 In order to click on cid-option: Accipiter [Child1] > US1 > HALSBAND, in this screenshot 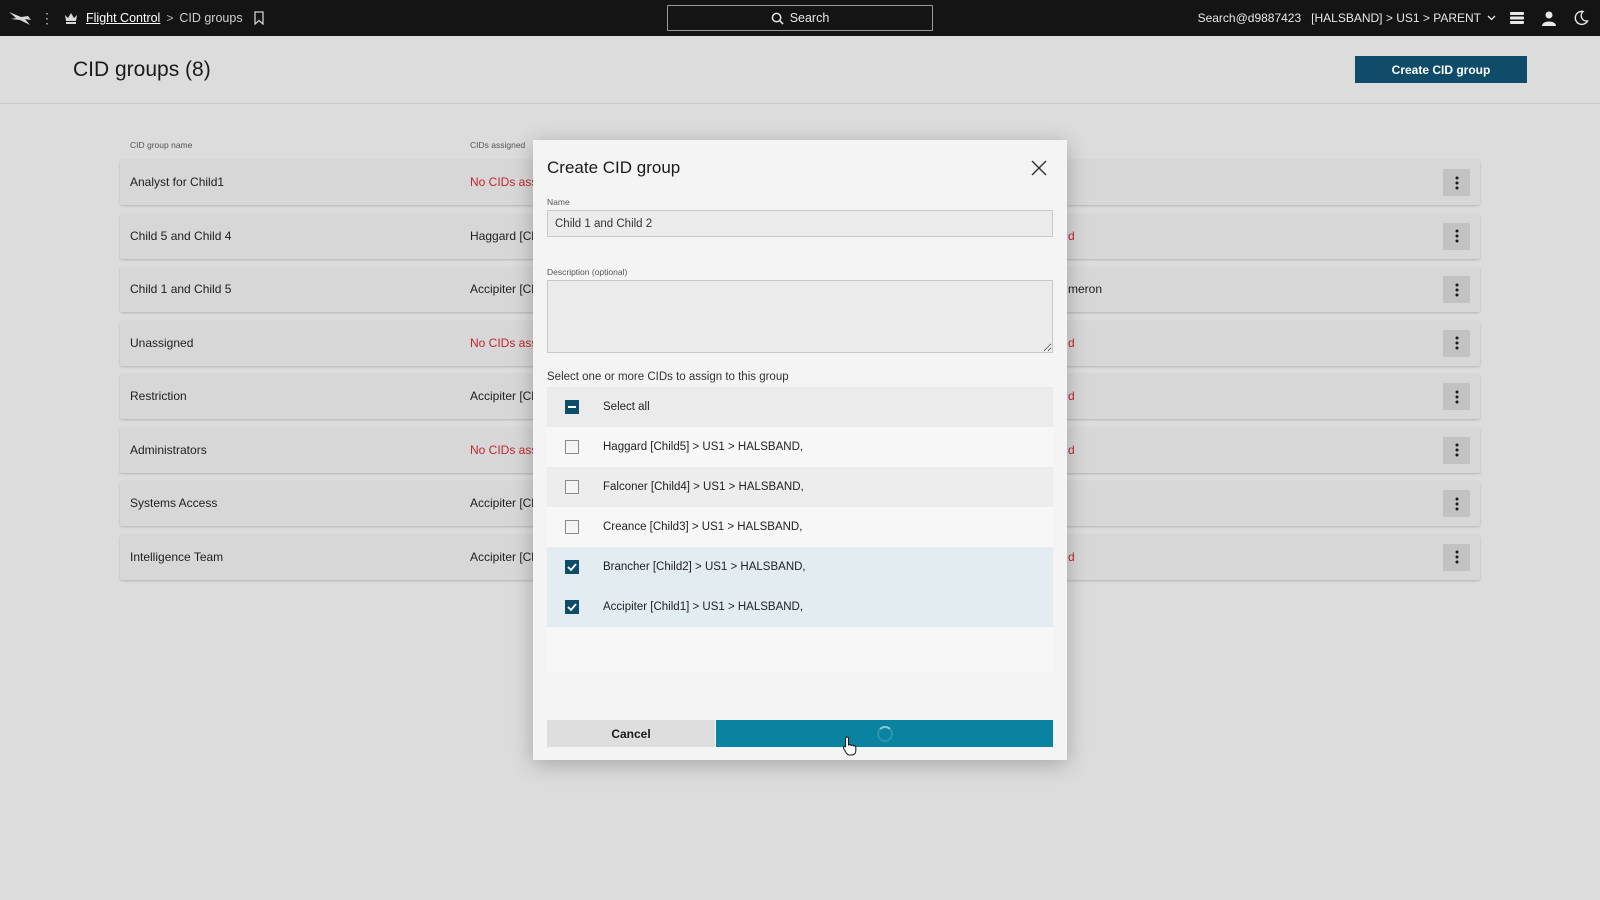, I will do `click(800, 607)`.